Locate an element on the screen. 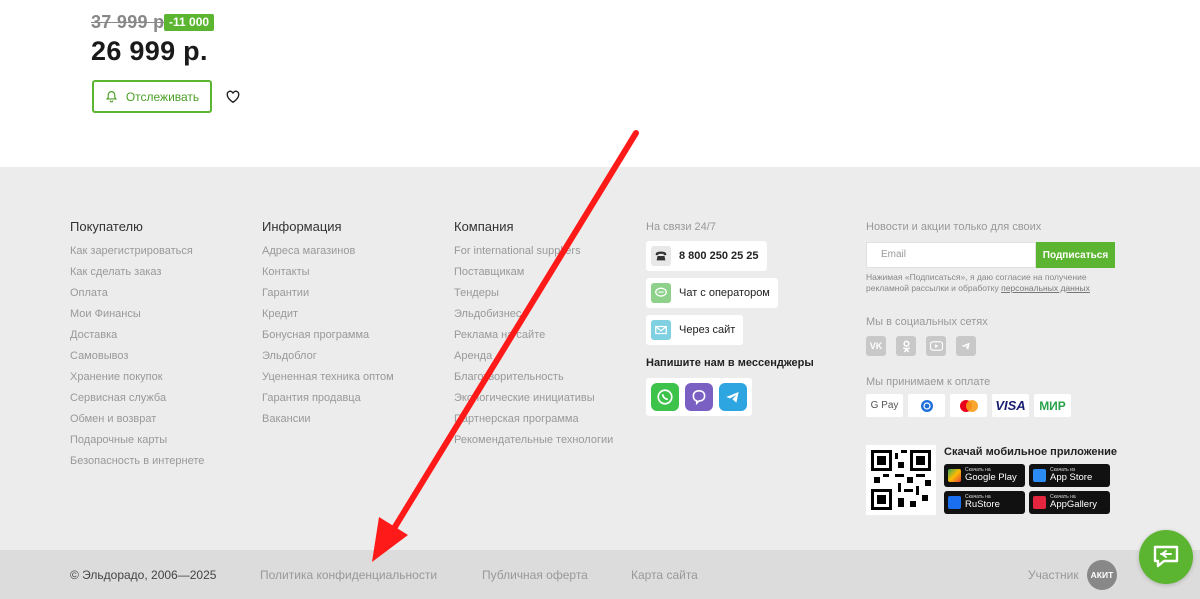 The height and width of the screenshot is (599, 1200). footer-link: Как зарегистрироваться is located at coordinates (137, 251).